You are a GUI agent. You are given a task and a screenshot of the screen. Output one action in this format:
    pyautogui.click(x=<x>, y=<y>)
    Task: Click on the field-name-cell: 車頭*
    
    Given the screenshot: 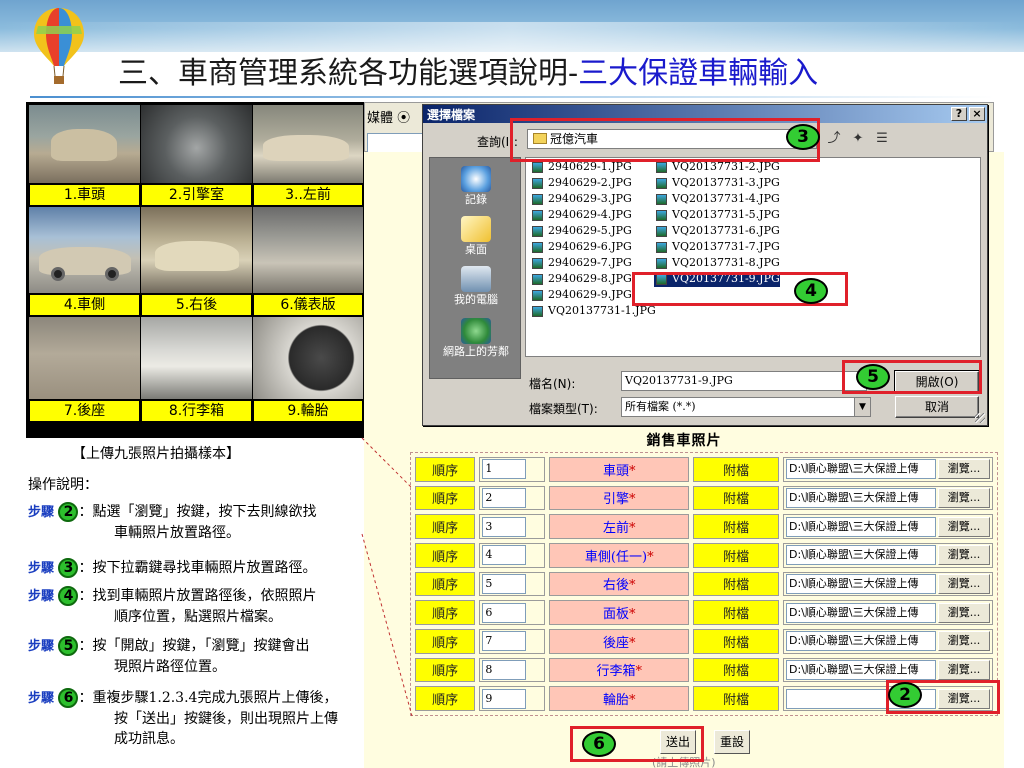 What is the action you would take?
    pyautogui.click(x=619, y=469)
    